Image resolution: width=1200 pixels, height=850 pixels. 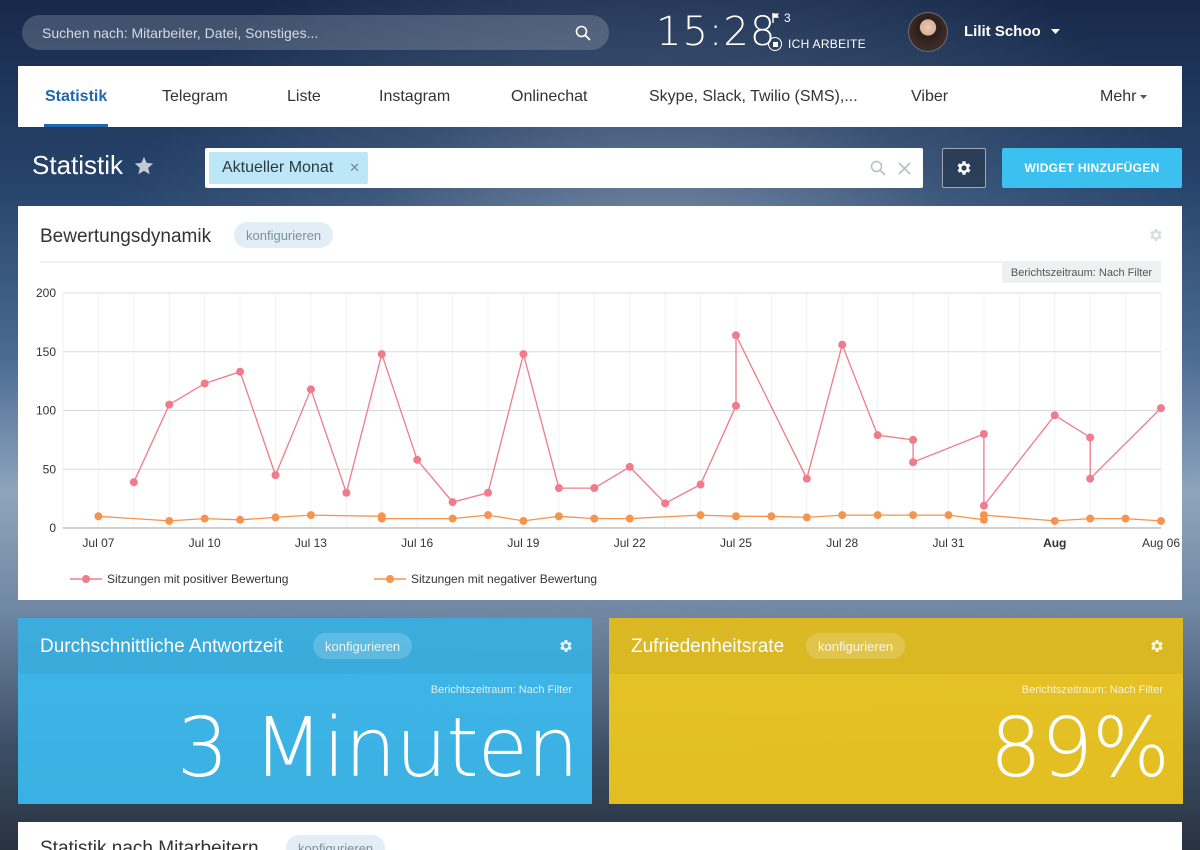 What do you see at coordinates (126, 236) in the screenshot?
I see `widget-title: Bewertungsdynamik` at bounding box center [126, 236].